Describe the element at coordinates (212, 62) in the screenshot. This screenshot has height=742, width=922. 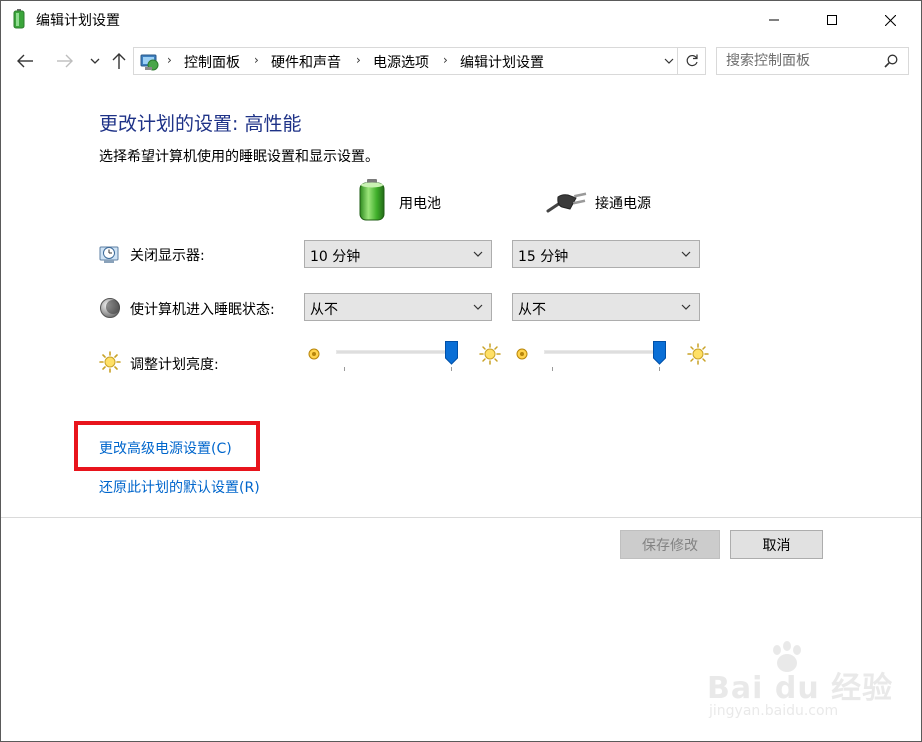
I see `breadcrumb-control-panel: 控制面板` at that location.